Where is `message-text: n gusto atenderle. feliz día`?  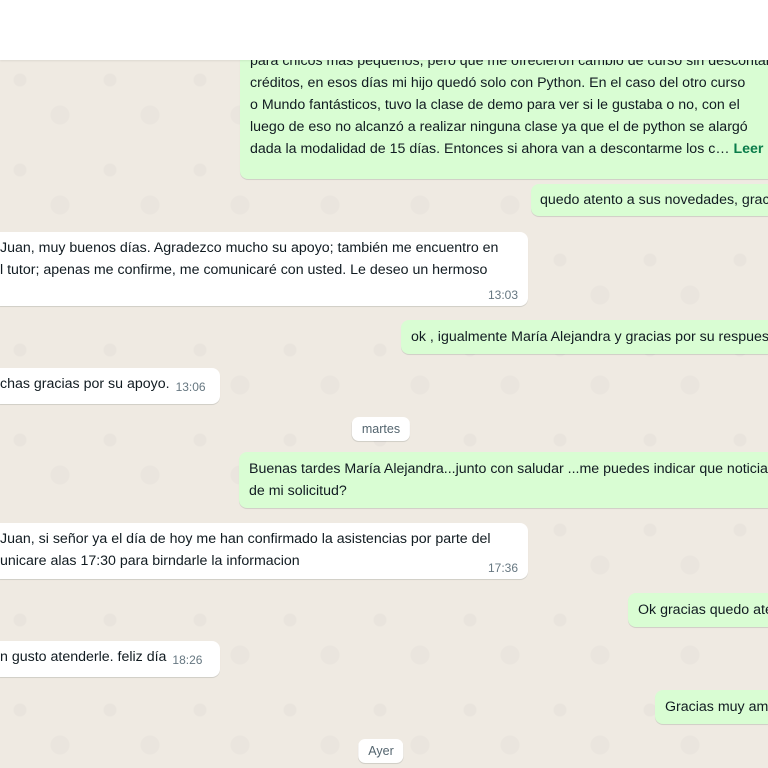
message-text: n gusto atenderle. feliz día is located at coordinates (83, 657).